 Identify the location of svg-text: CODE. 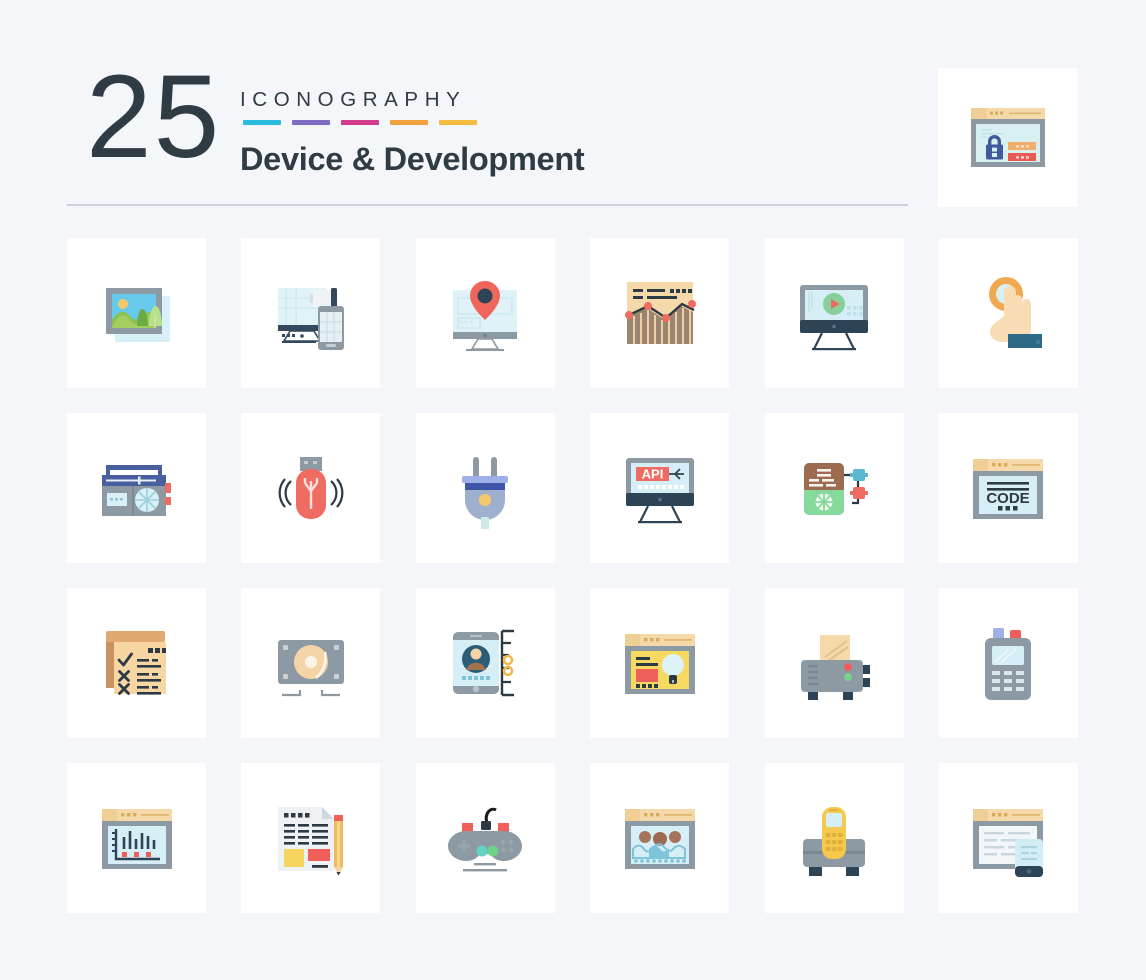
(1008, 498).